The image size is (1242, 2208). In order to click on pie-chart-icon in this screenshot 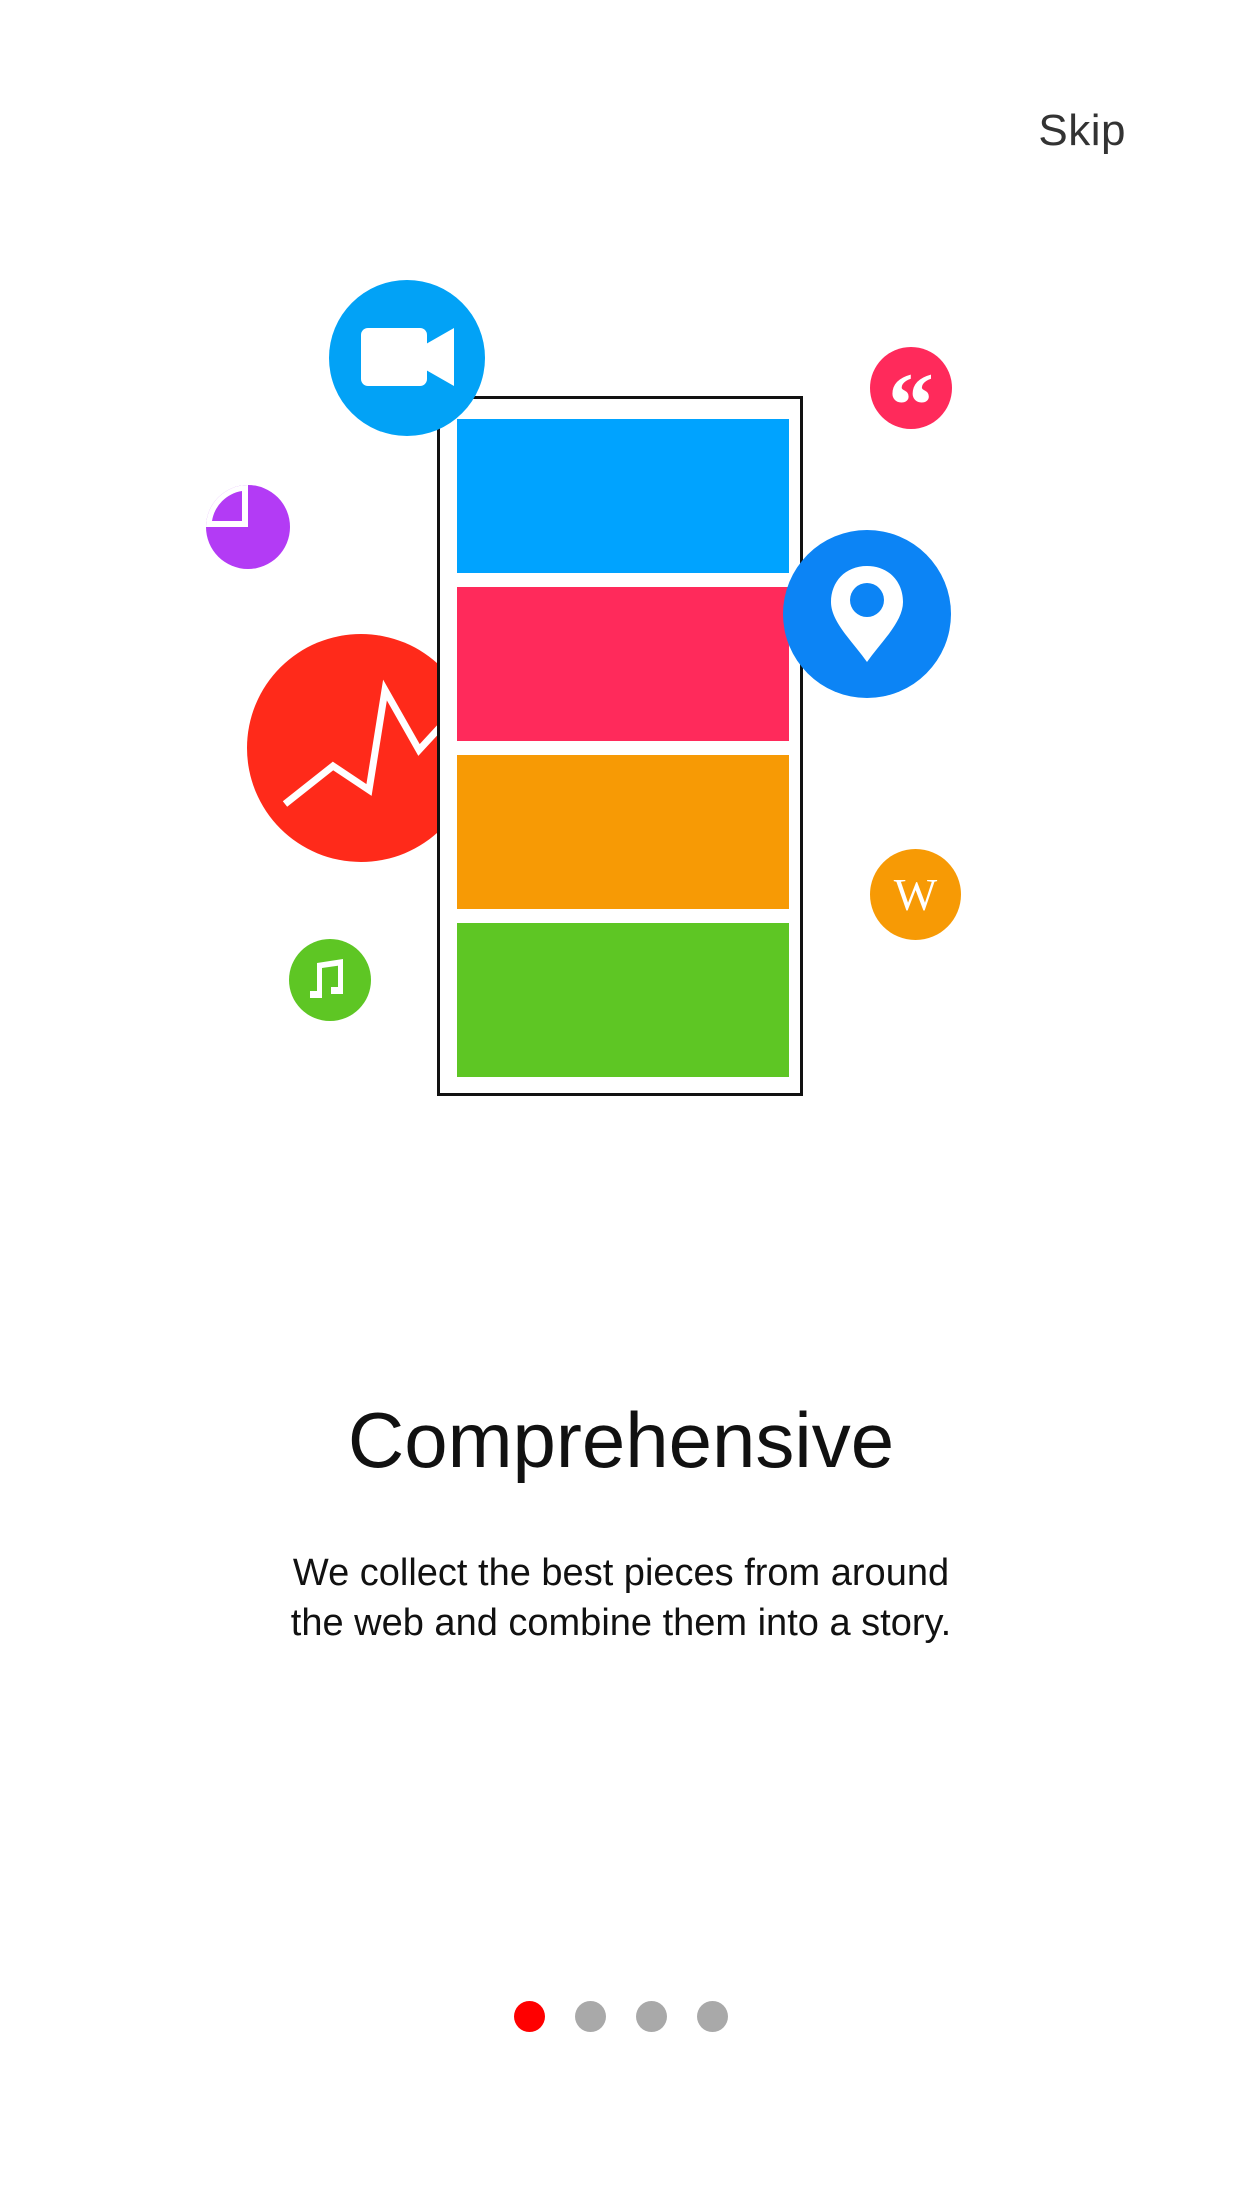, I will do `click(248, 527)`.